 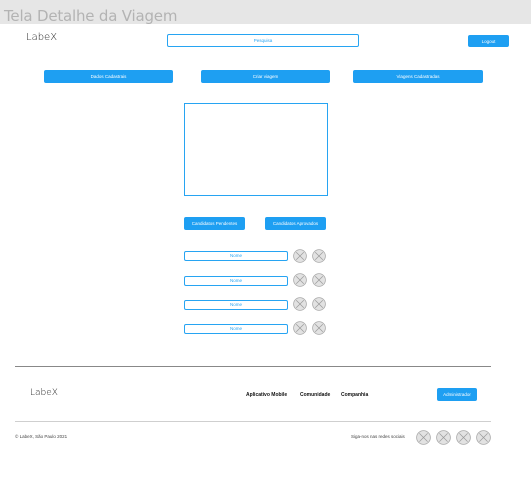 I want to click on criar-viagem-button: Criar viagem, so click(x=265, y=76).